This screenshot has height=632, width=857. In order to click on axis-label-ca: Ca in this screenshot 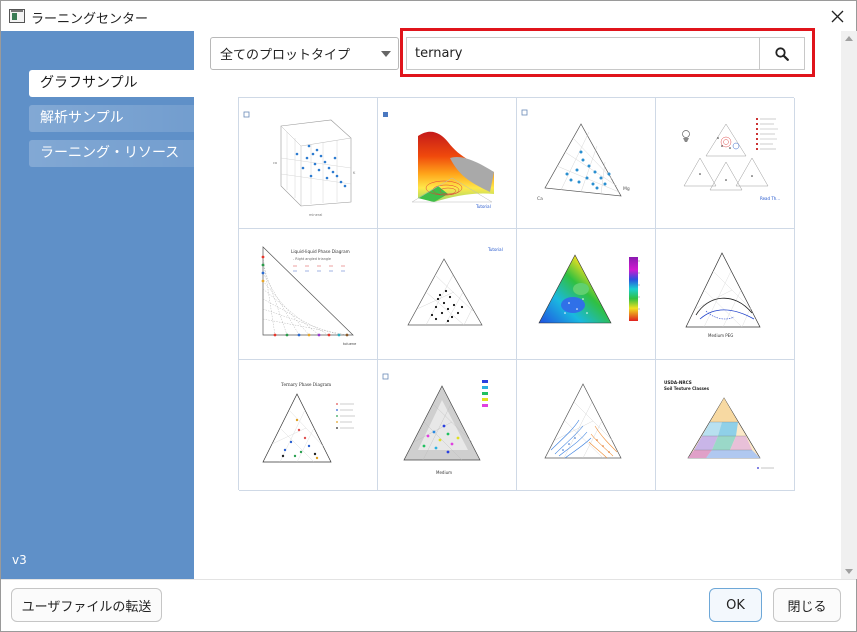, I will do `click(540, 199)`.